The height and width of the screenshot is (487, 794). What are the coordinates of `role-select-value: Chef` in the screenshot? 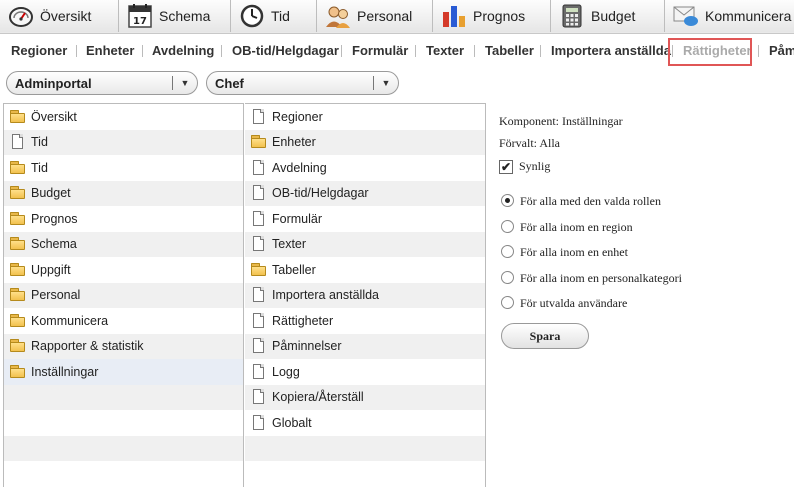 It's located at (229, 83).